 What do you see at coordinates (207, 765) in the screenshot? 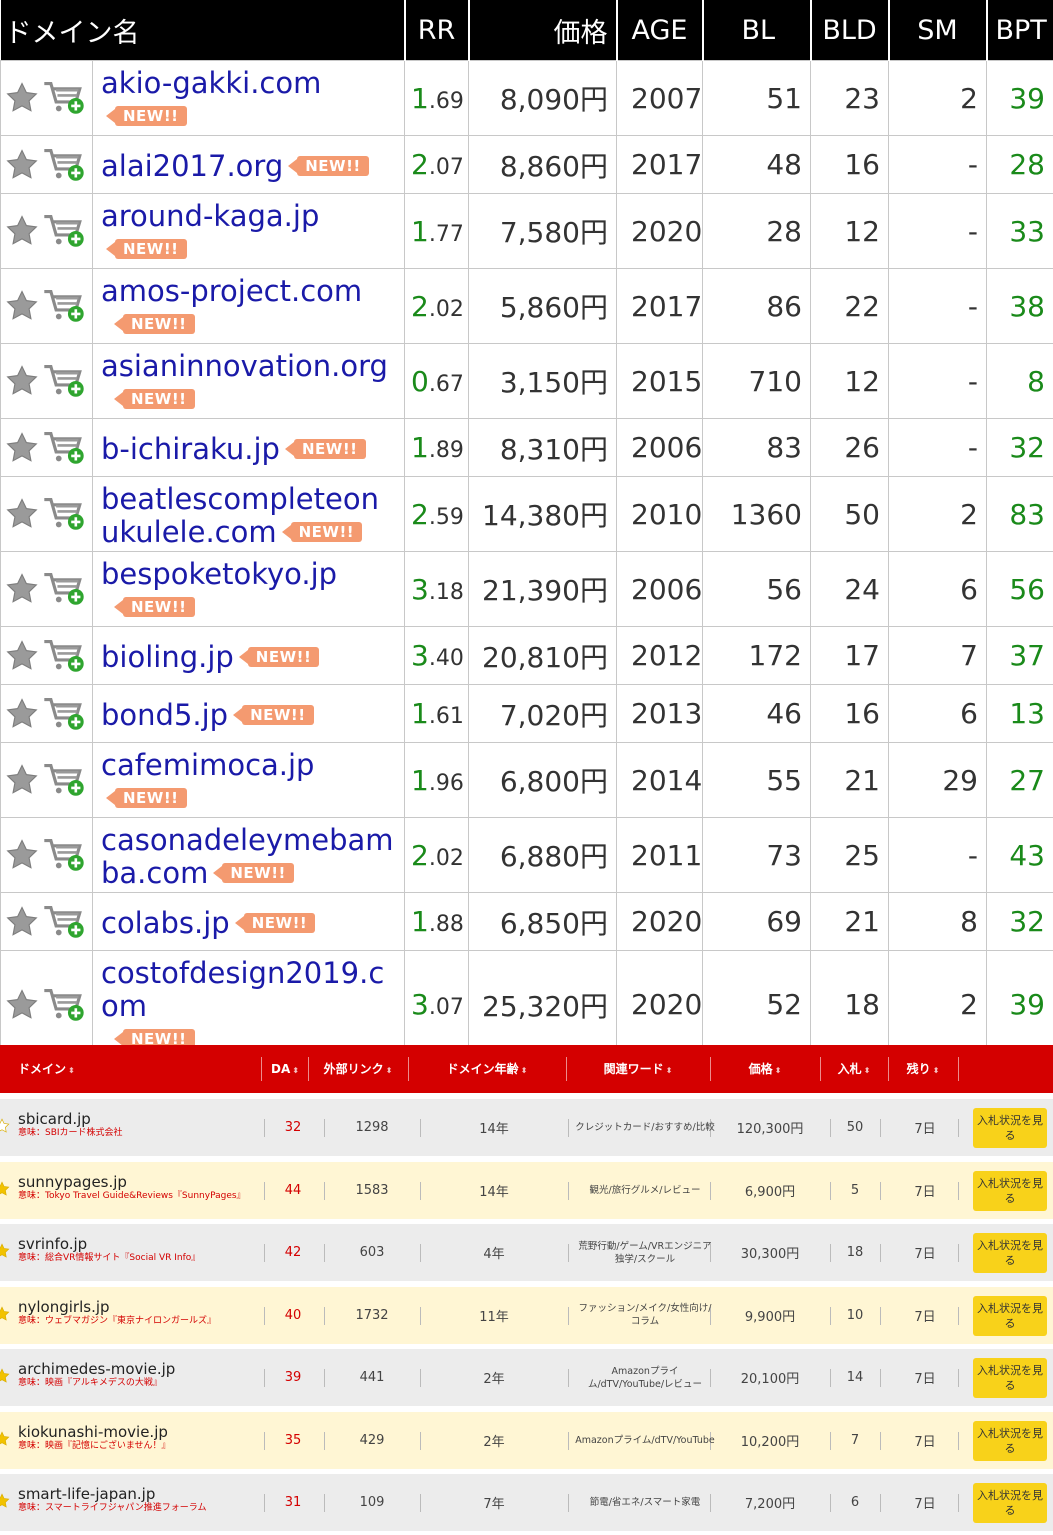
I see `domain-link: cafemimoca.jp` at bounding box center [207, 765].